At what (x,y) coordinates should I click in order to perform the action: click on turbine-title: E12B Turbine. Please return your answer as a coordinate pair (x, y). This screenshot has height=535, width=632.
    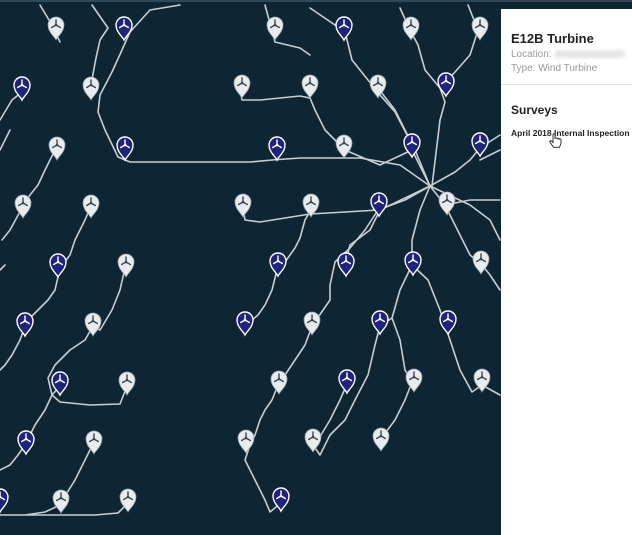
    Looking at the image, I should click on (552, 38).